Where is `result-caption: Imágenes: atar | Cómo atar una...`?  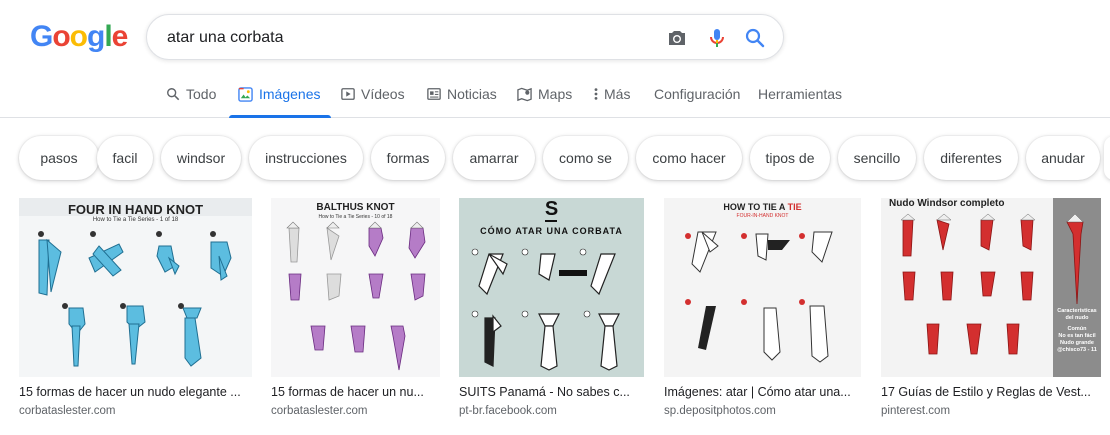 result-caption: Imágenes: atar | Cómo atar una... is located at coordinates (762, 392).